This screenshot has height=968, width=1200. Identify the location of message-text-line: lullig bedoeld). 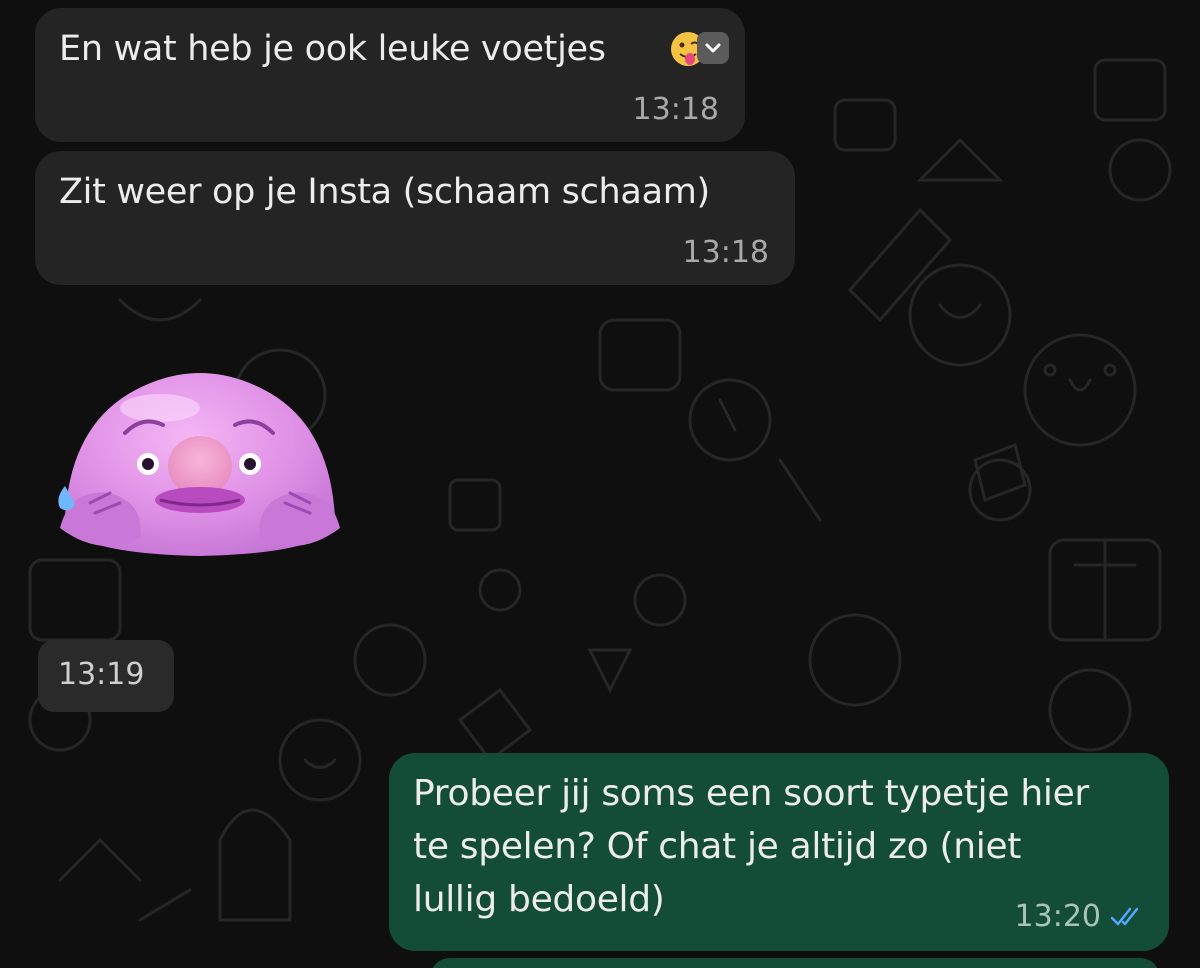
(539, 899).